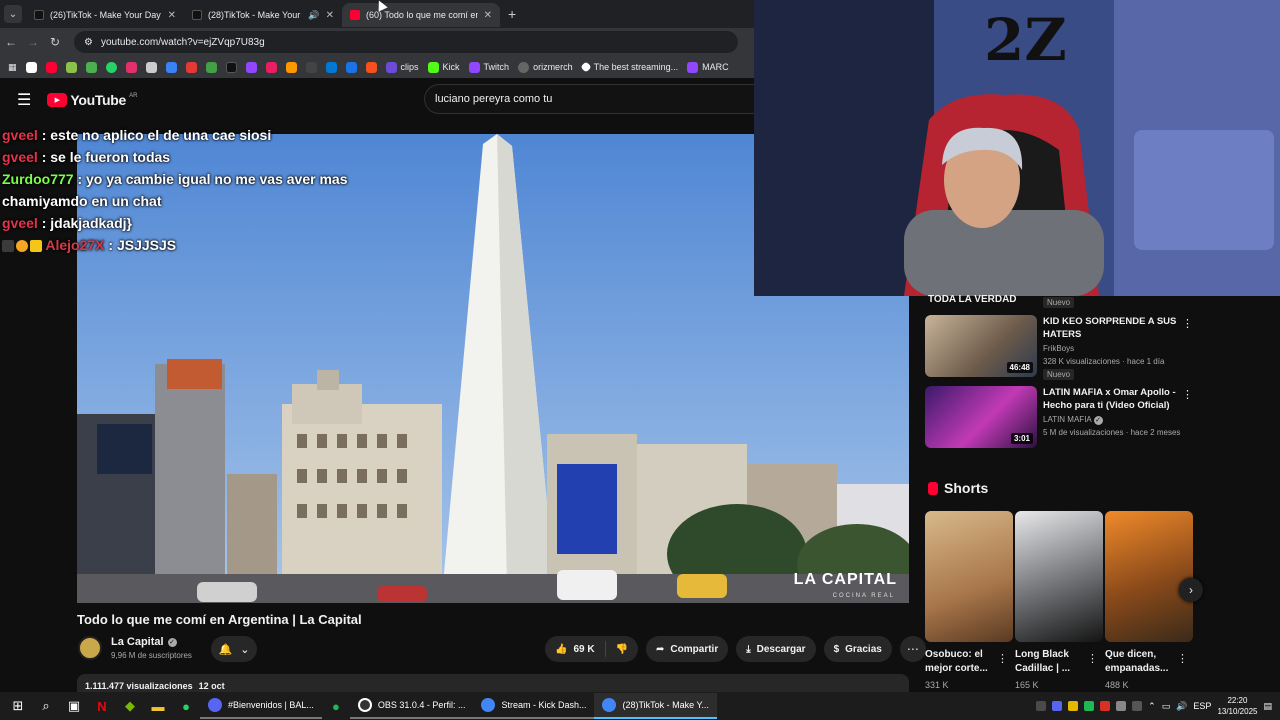  Describe the element at coordinates (1073, 420) in the screenshot. I see `recommended-channel: LATIN MAFIA ✓` at that location.